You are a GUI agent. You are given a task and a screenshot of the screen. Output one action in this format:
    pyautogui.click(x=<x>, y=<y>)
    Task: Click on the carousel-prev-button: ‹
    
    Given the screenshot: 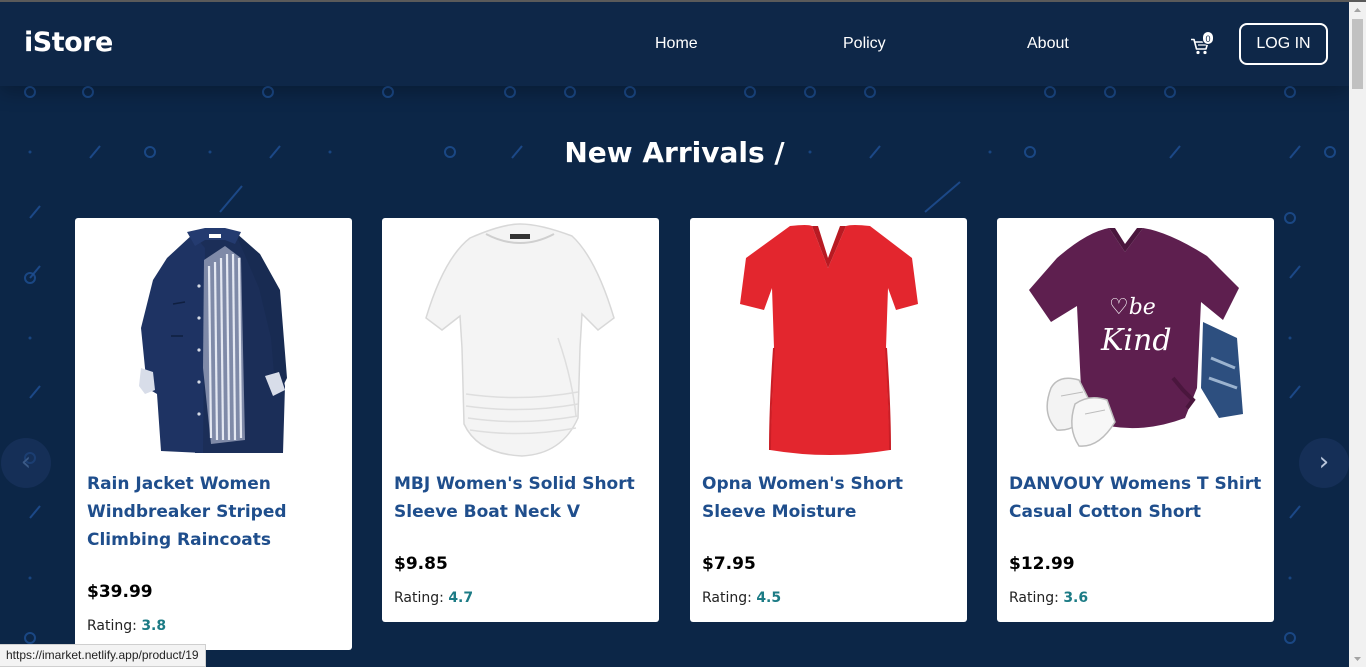 What is the action you would take?
    pyautogui.click(x=26, y=463)
    